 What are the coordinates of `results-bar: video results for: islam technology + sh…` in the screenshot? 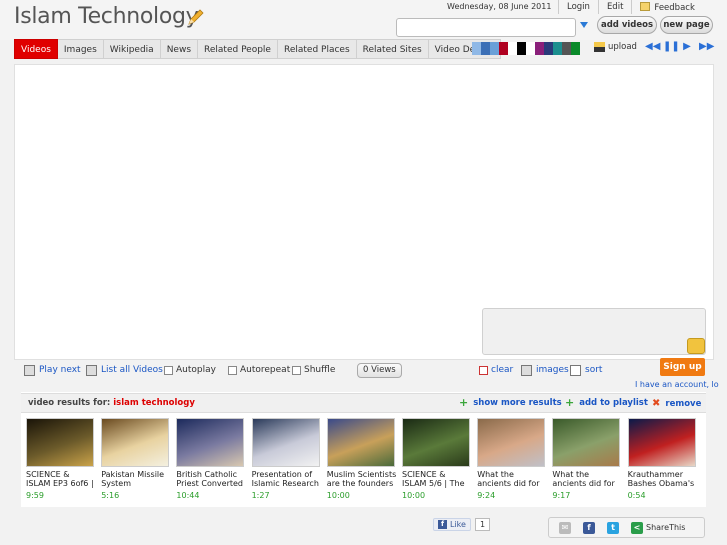 It's located at (363, 403).